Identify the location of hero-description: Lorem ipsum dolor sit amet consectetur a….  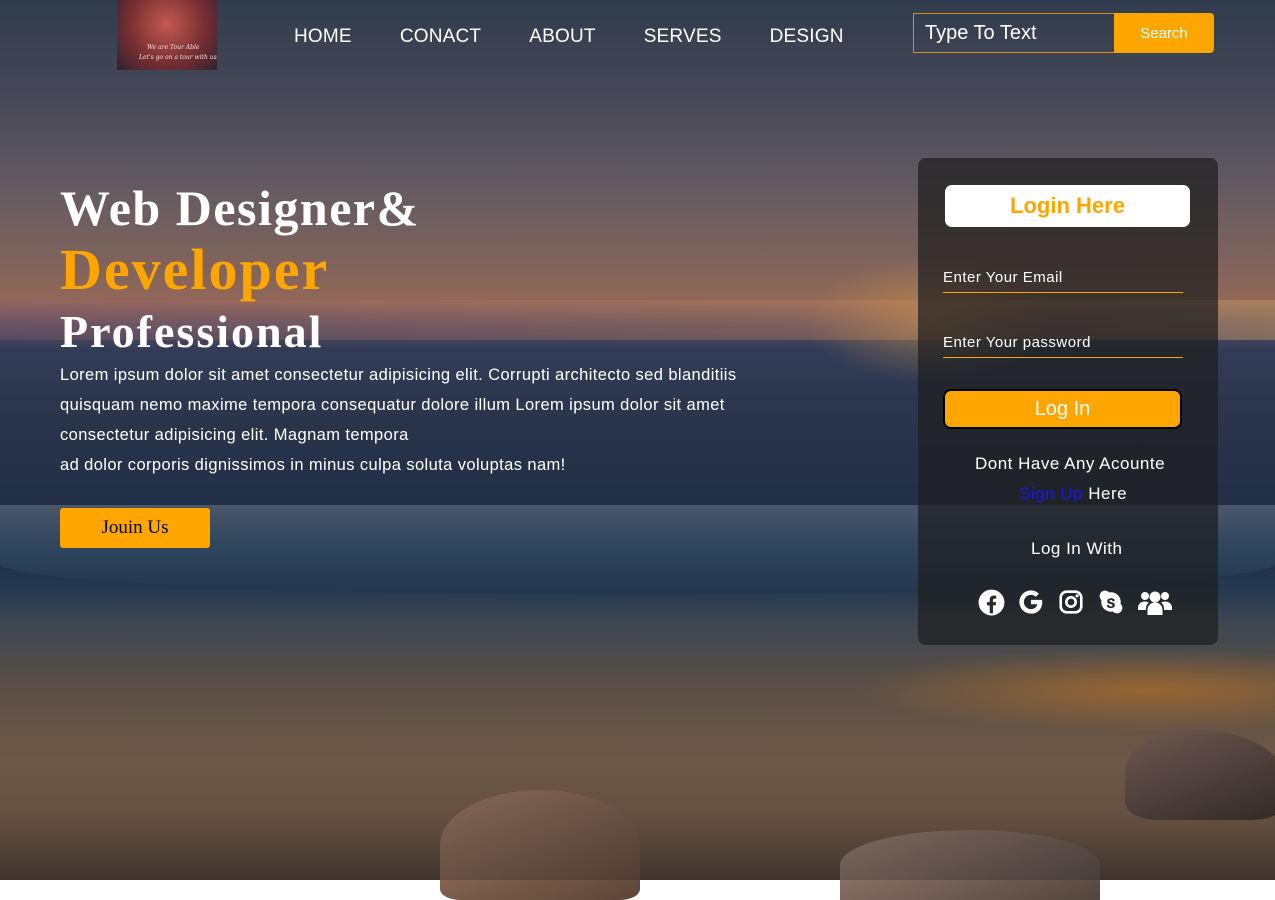
(405, 420).